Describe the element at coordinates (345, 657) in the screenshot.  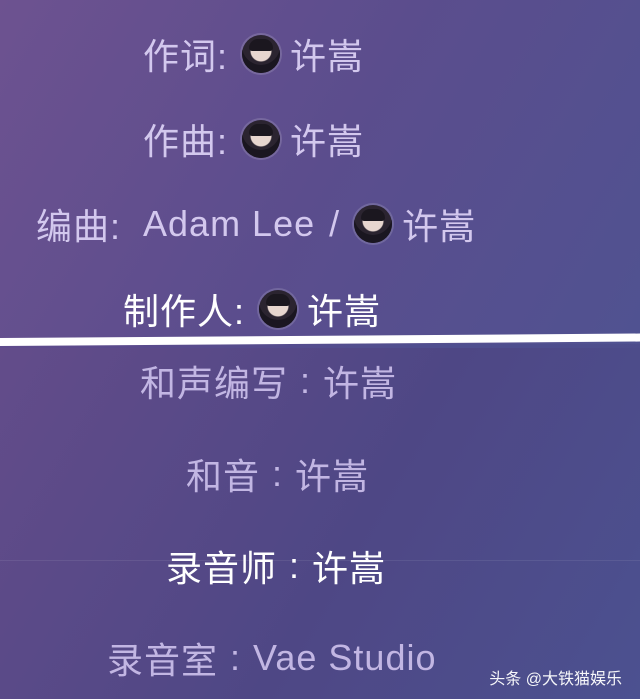
I see `credit-name: Vae Studio` at that location.